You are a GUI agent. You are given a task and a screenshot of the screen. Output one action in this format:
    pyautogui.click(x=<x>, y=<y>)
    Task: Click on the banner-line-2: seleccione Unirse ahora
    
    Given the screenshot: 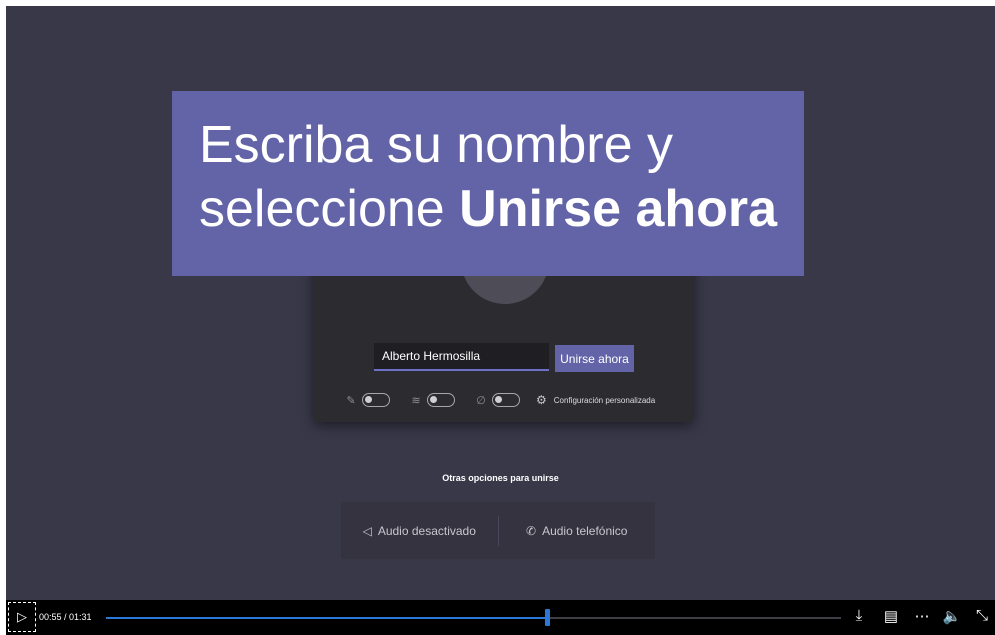 What is the action you would take?
    pyautogui.click(x=501, y=209)
    